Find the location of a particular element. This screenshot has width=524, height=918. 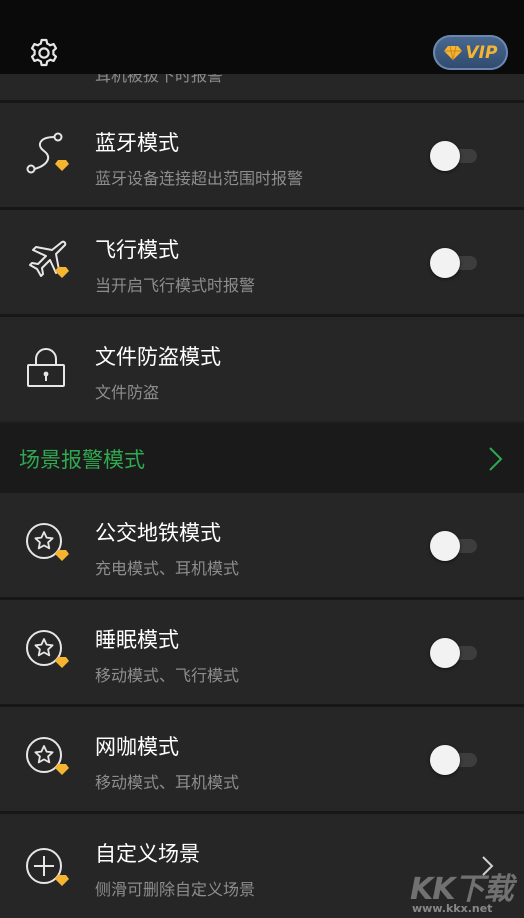

list-item-bluetooth-mode: 蓝牙模式 蓝牙设备连接超出范围时报警 is located at coordinates (262, 155).